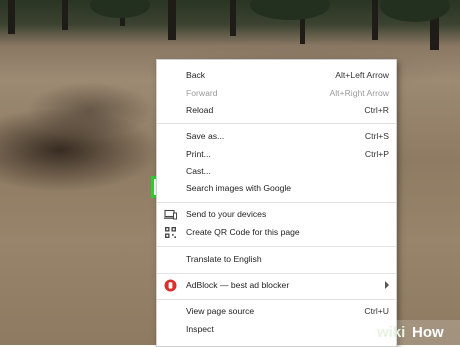  What do you see at coordinates (276, 311) in the screenshot?
I see `menu-item-view-source: View page source Ctrl+U` at bounding box center [276, 311].